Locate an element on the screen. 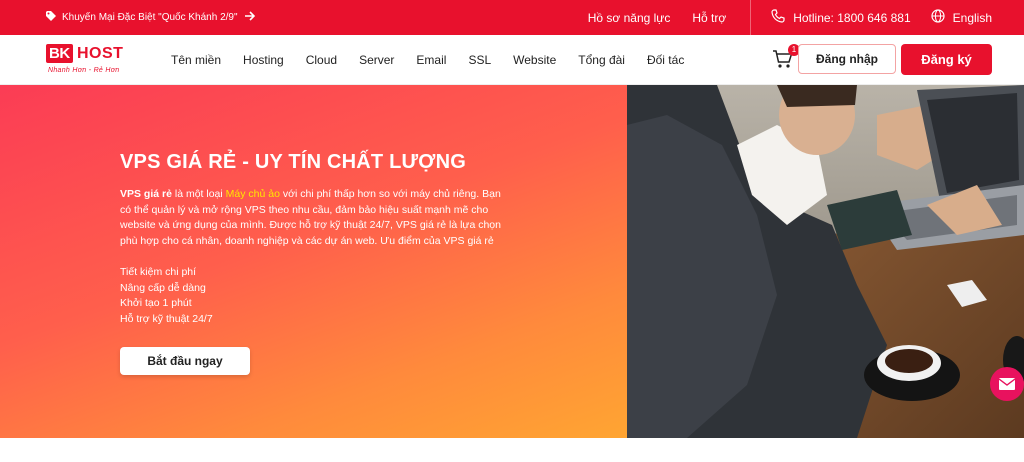  menu-website: Website is located at coordinates (534, 60).